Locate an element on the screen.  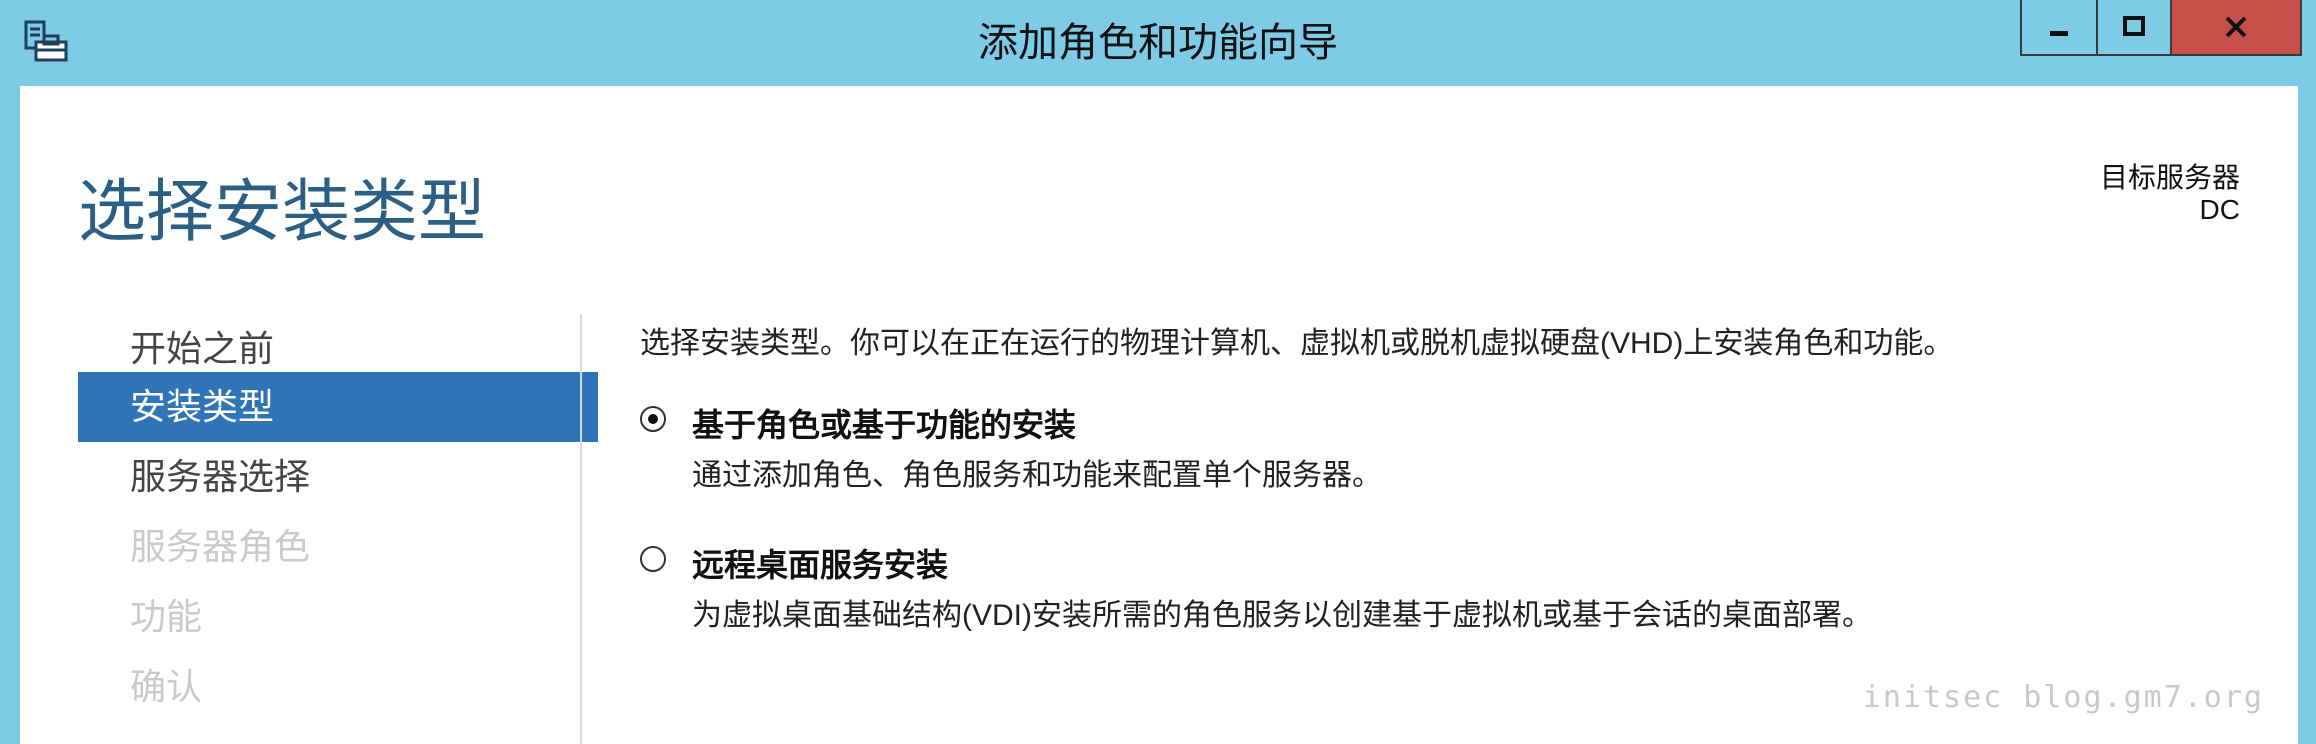
target-server-label: 目标服务器 is located at coordinates (2169, 177).